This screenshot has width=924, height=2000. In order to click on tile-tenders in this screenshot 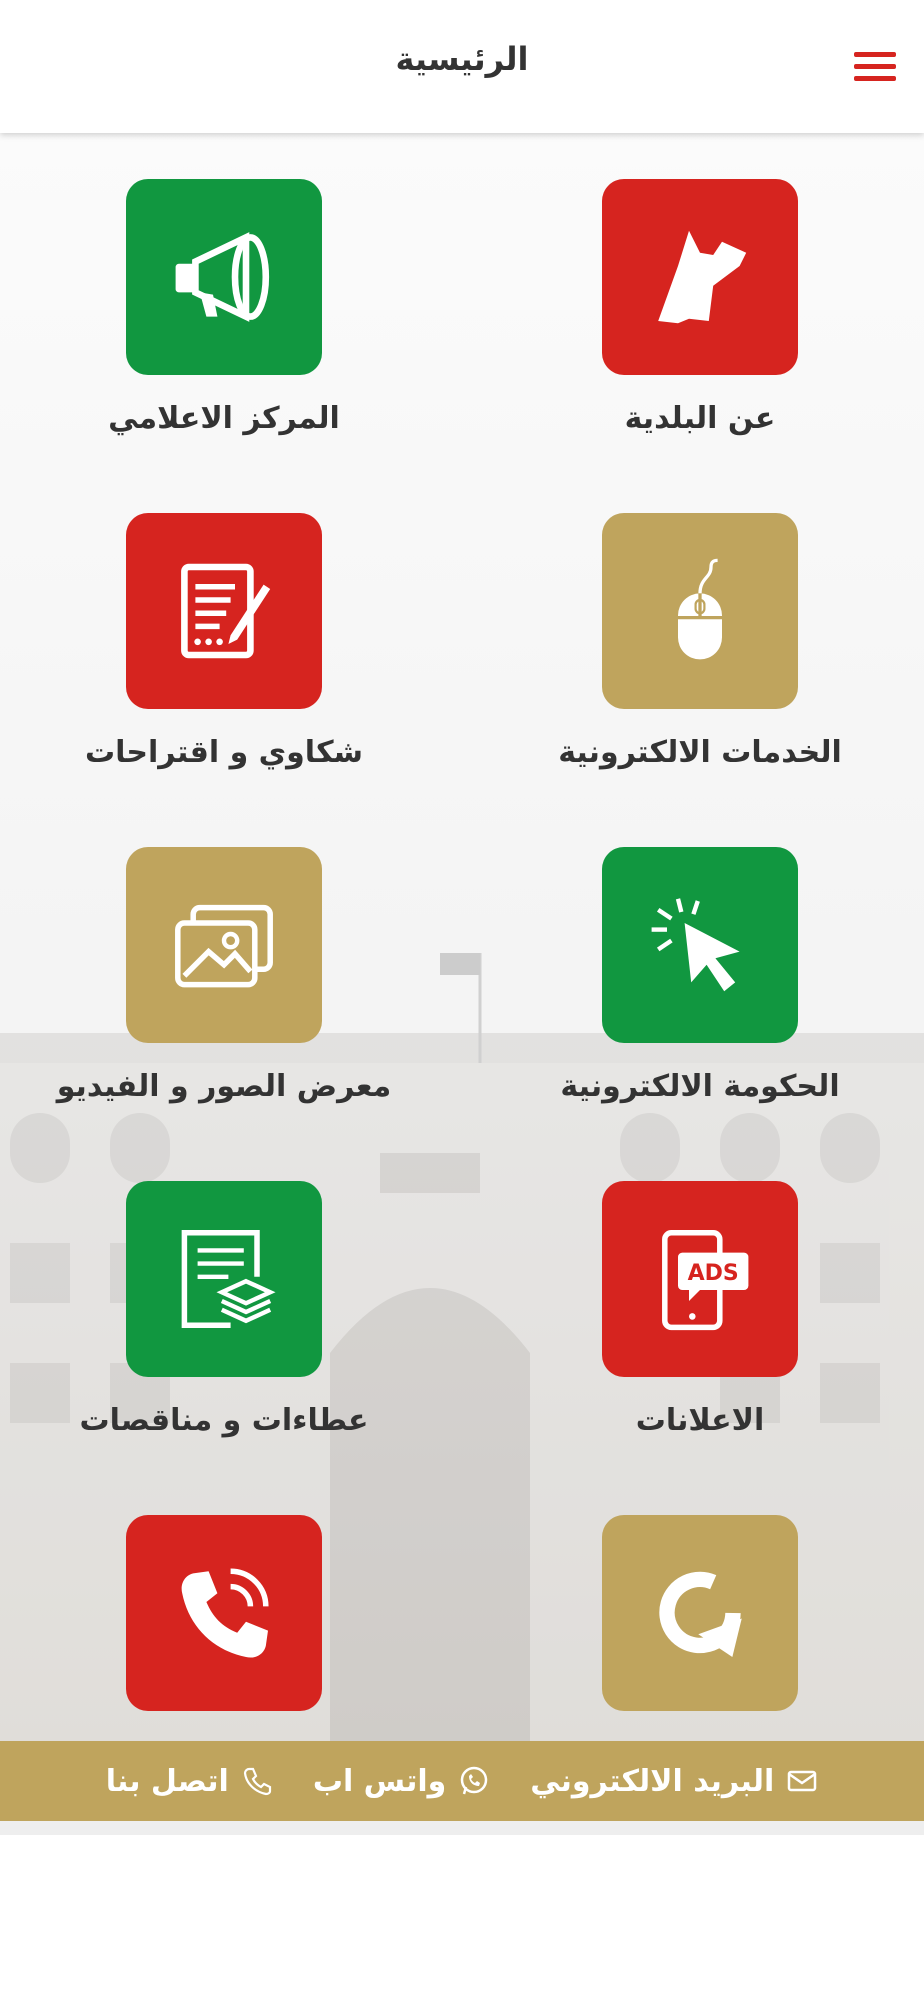, I will do `click(224, 1279)`.